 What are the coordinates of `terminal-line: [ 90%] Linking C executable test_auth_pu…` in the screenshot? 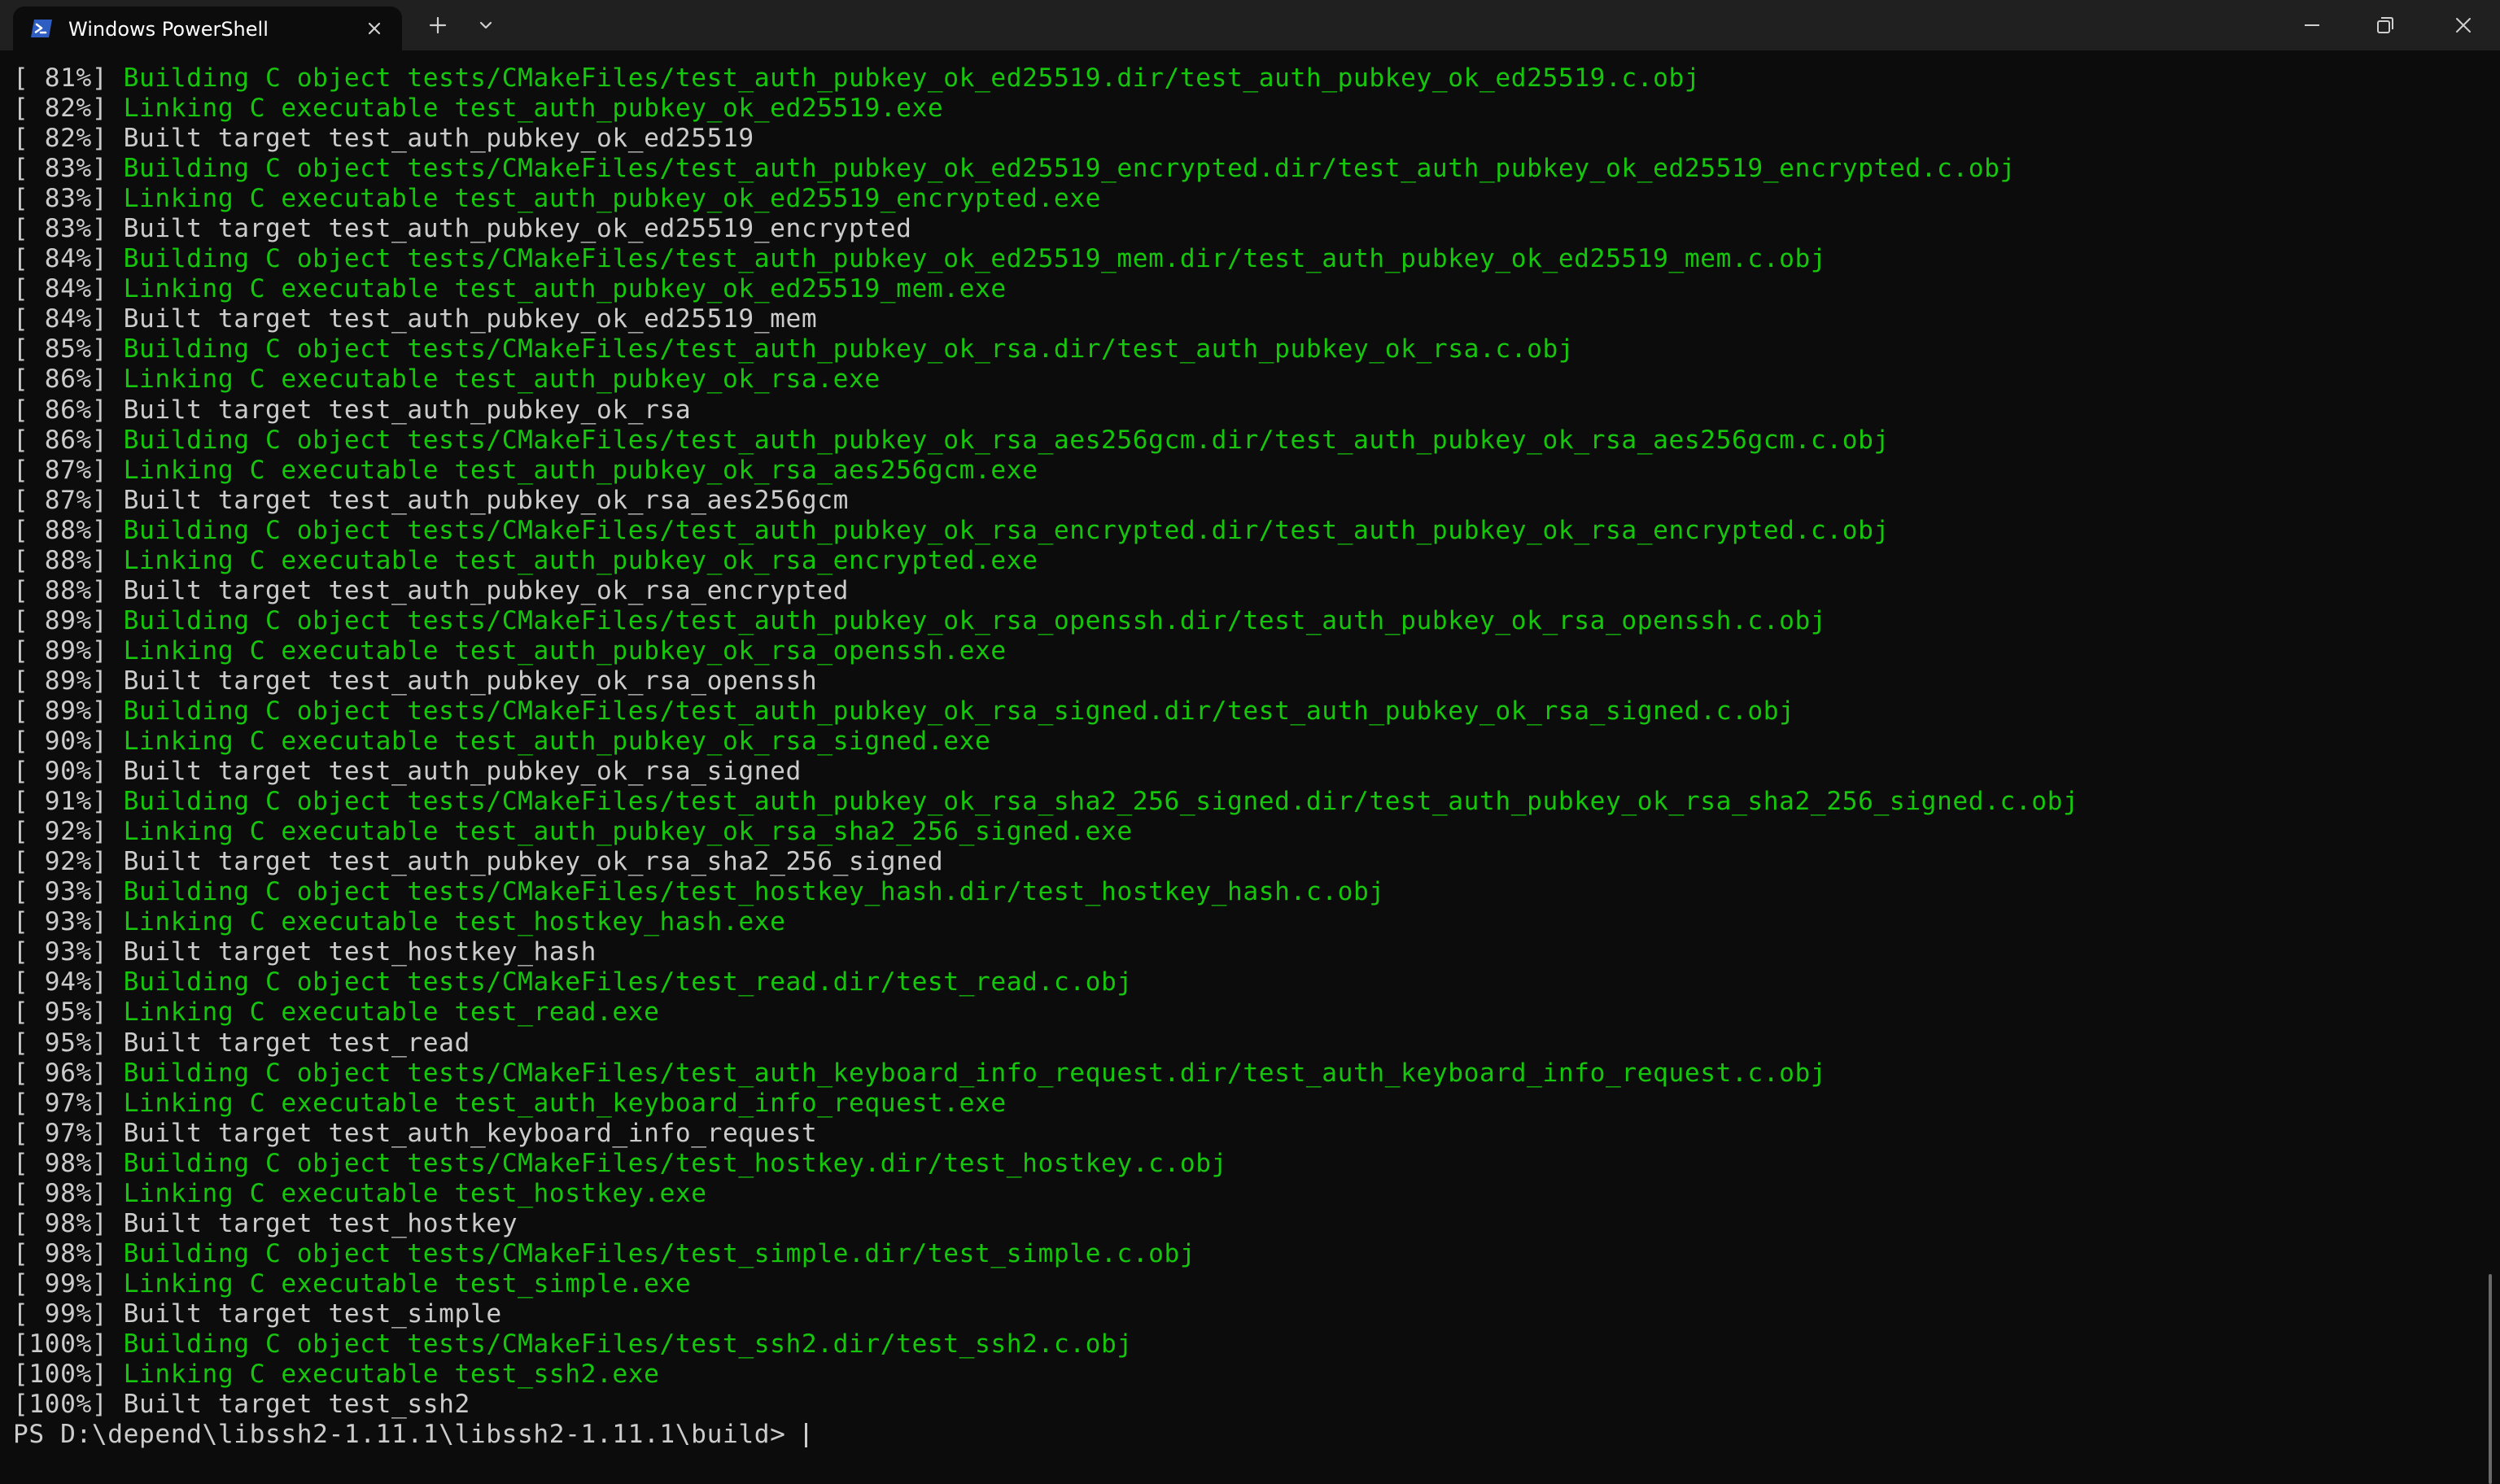 It's located at (1045, 742).